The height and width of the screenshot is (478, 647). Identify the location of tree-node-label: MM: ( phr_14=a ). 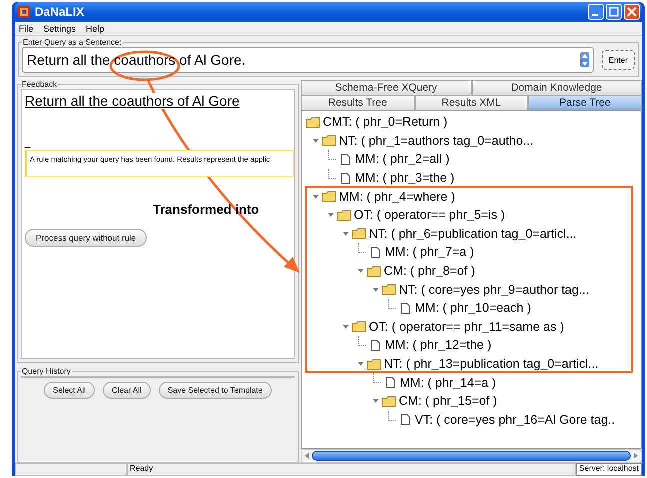
(448, 383).